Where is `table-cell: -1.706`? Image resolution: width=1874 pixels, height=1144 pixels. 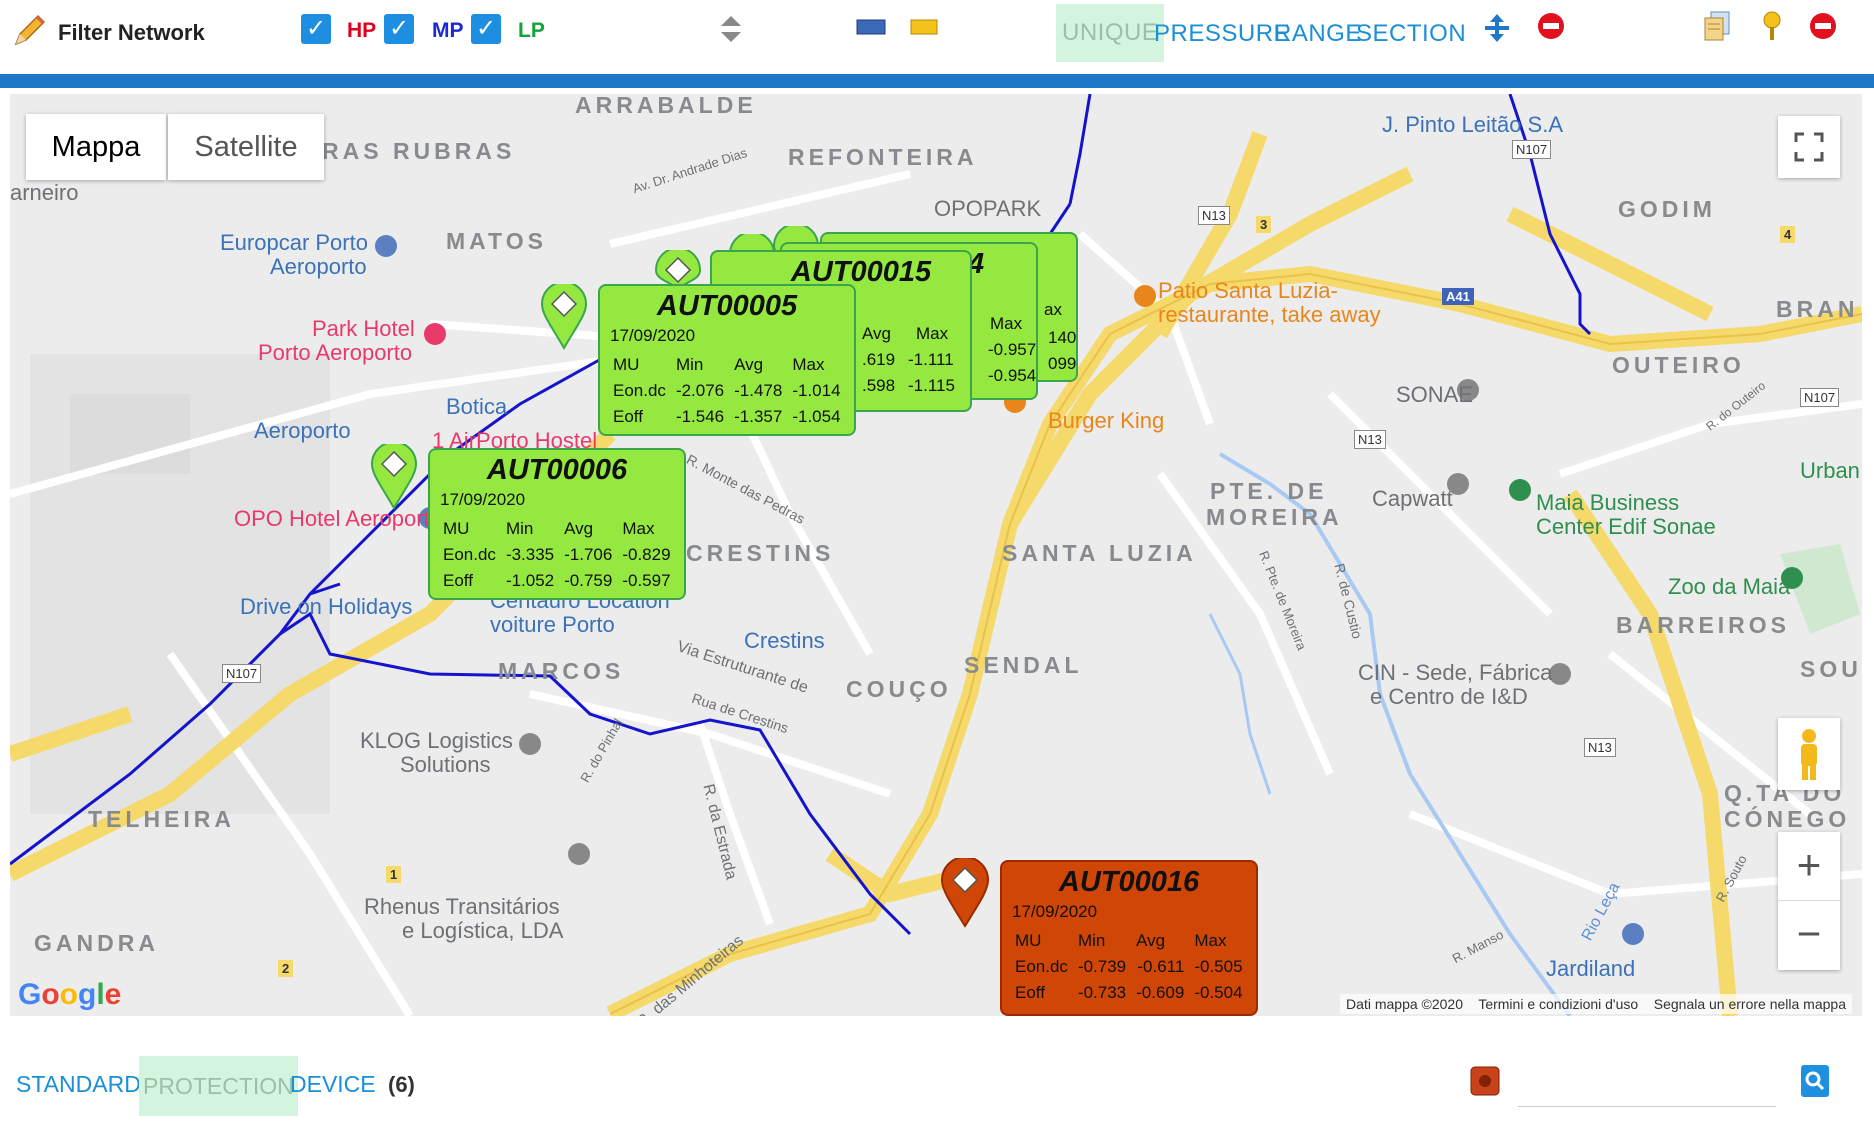 table-cell: -1.706 is located at coordinates (588, 554).